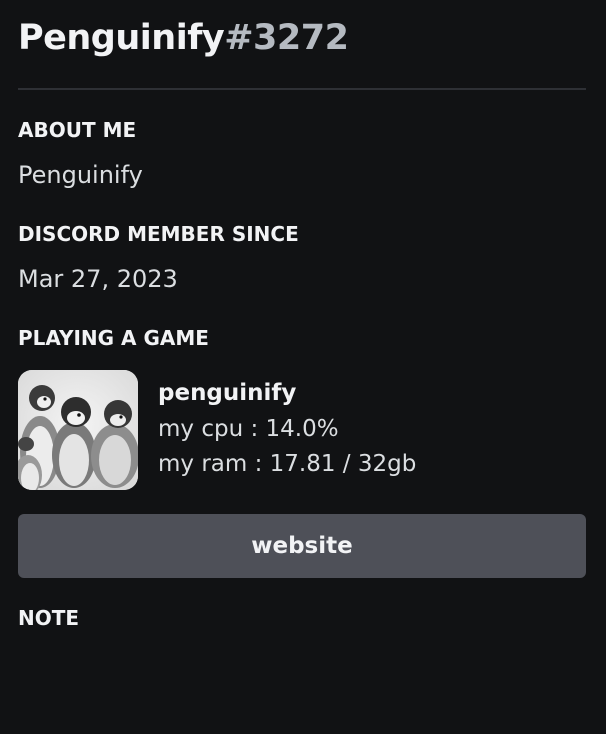 This screenshot has width=606, height=734. I want to click on member-since-date: Mar 27, 2023, so click(98, 279).